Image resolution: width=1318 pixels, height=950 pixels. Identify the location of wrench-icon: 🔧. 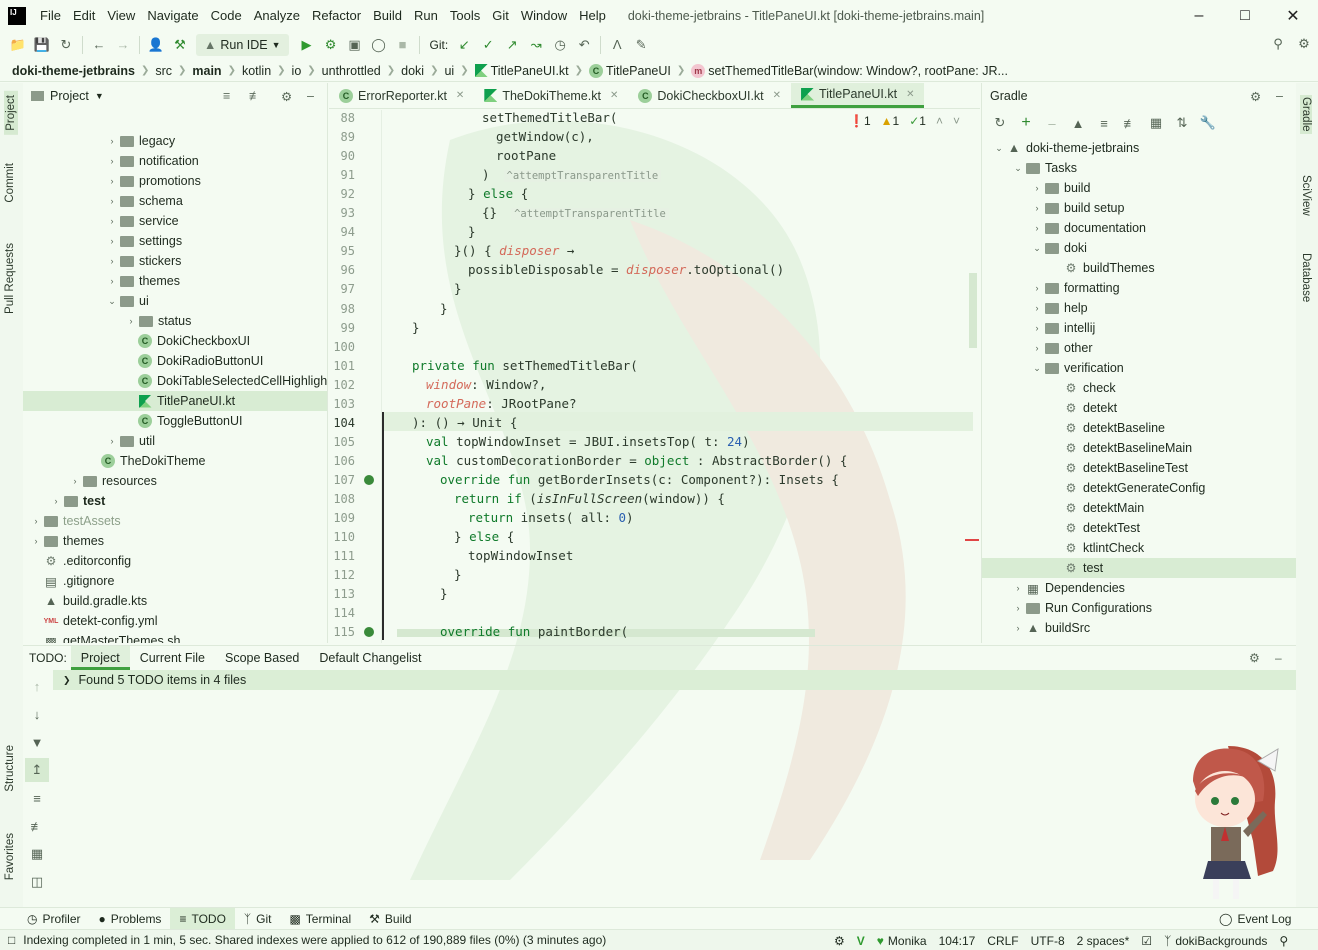
(1208, 123).